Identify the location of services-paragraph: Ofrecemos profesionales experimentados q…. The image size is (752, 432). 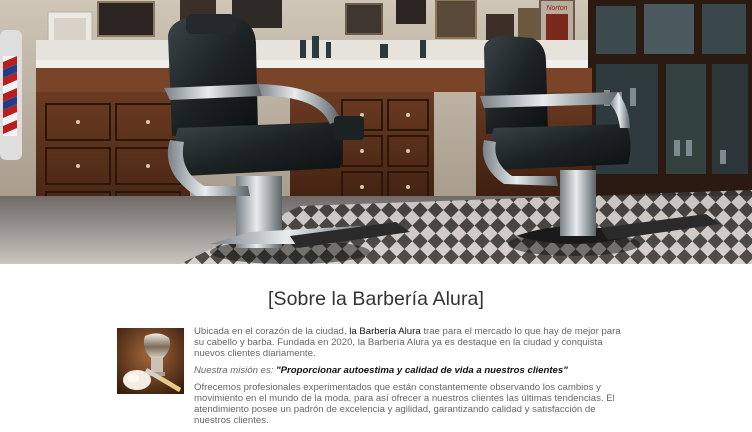
(404, 404).